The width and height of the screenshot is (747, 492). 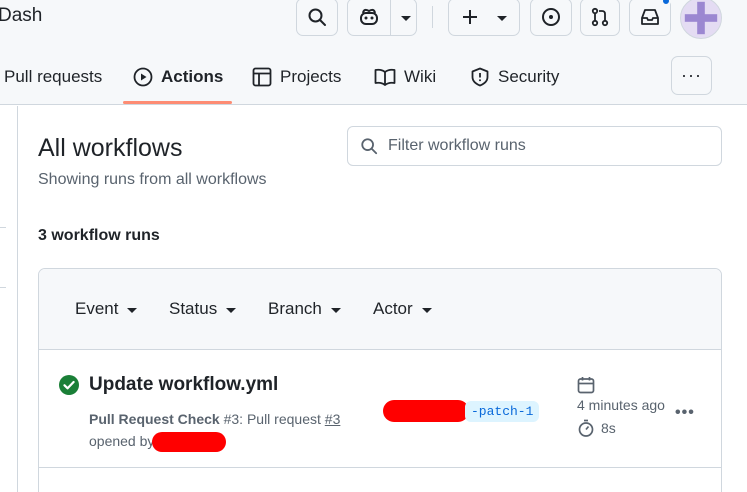 I want to click on sidebar-divider, so click(x=17, y=299).